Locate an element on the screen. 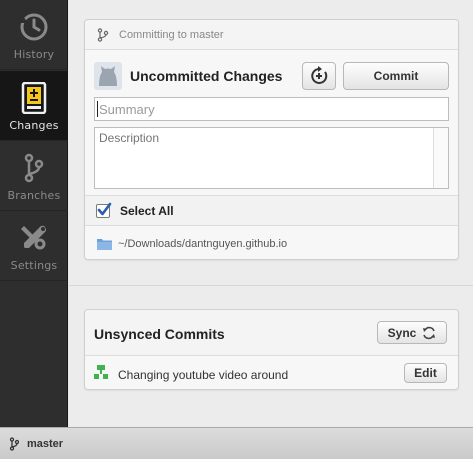 This screenshot has height=459, width=473. text-caret is located at coordinates (97, 109).